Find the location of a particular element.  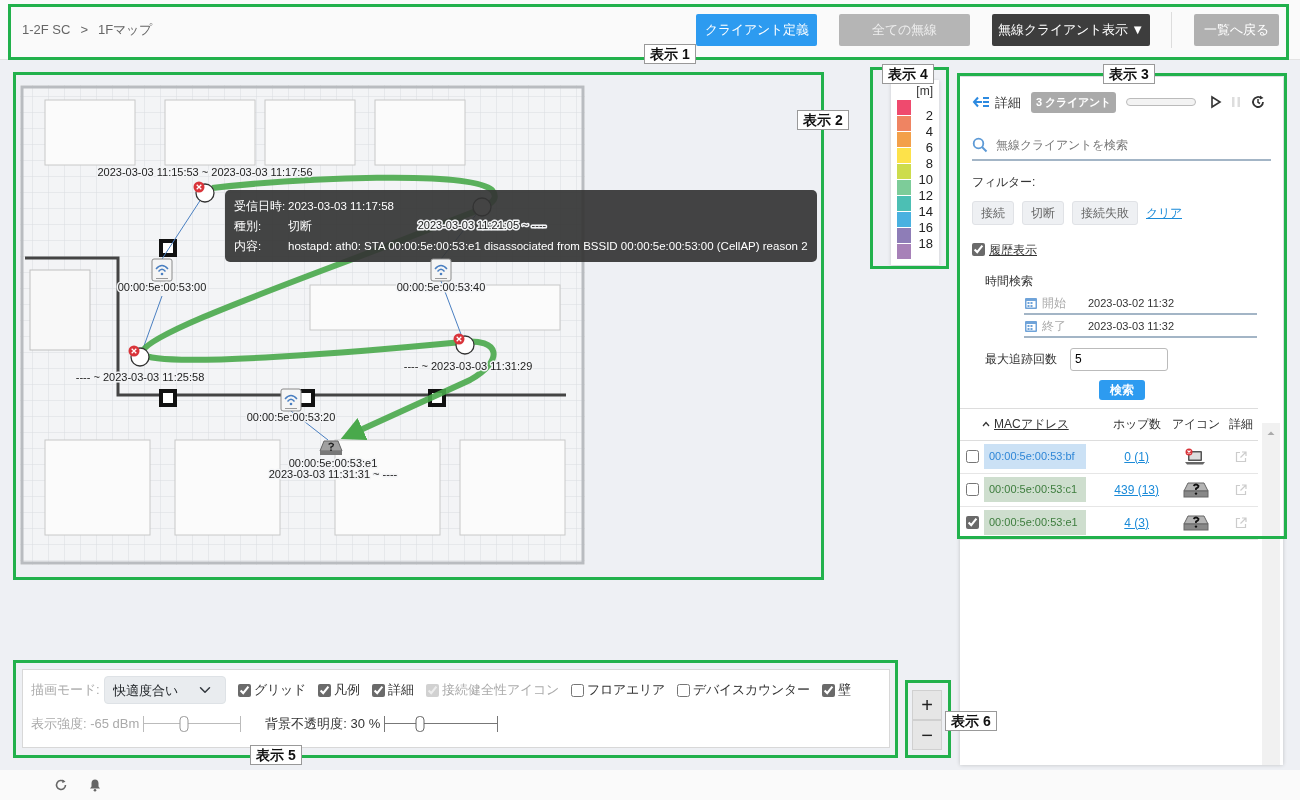

column-header: アイコン is located at coordinates (1196, 424).